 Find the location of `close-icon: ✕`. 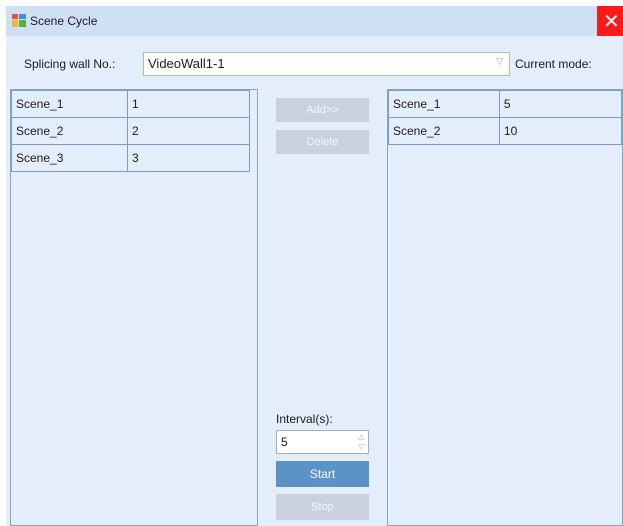

close-icon: ✕ is located at coordinates (611, 21).